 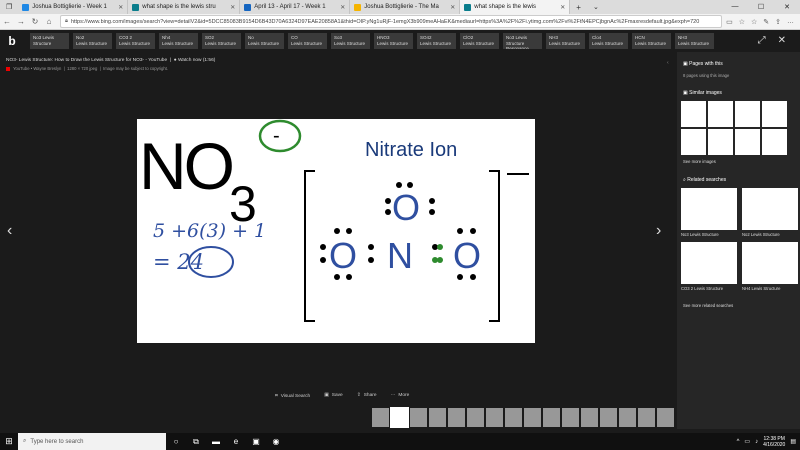 I want to click on share-icon: ⇪, so click(x=778, y=22).